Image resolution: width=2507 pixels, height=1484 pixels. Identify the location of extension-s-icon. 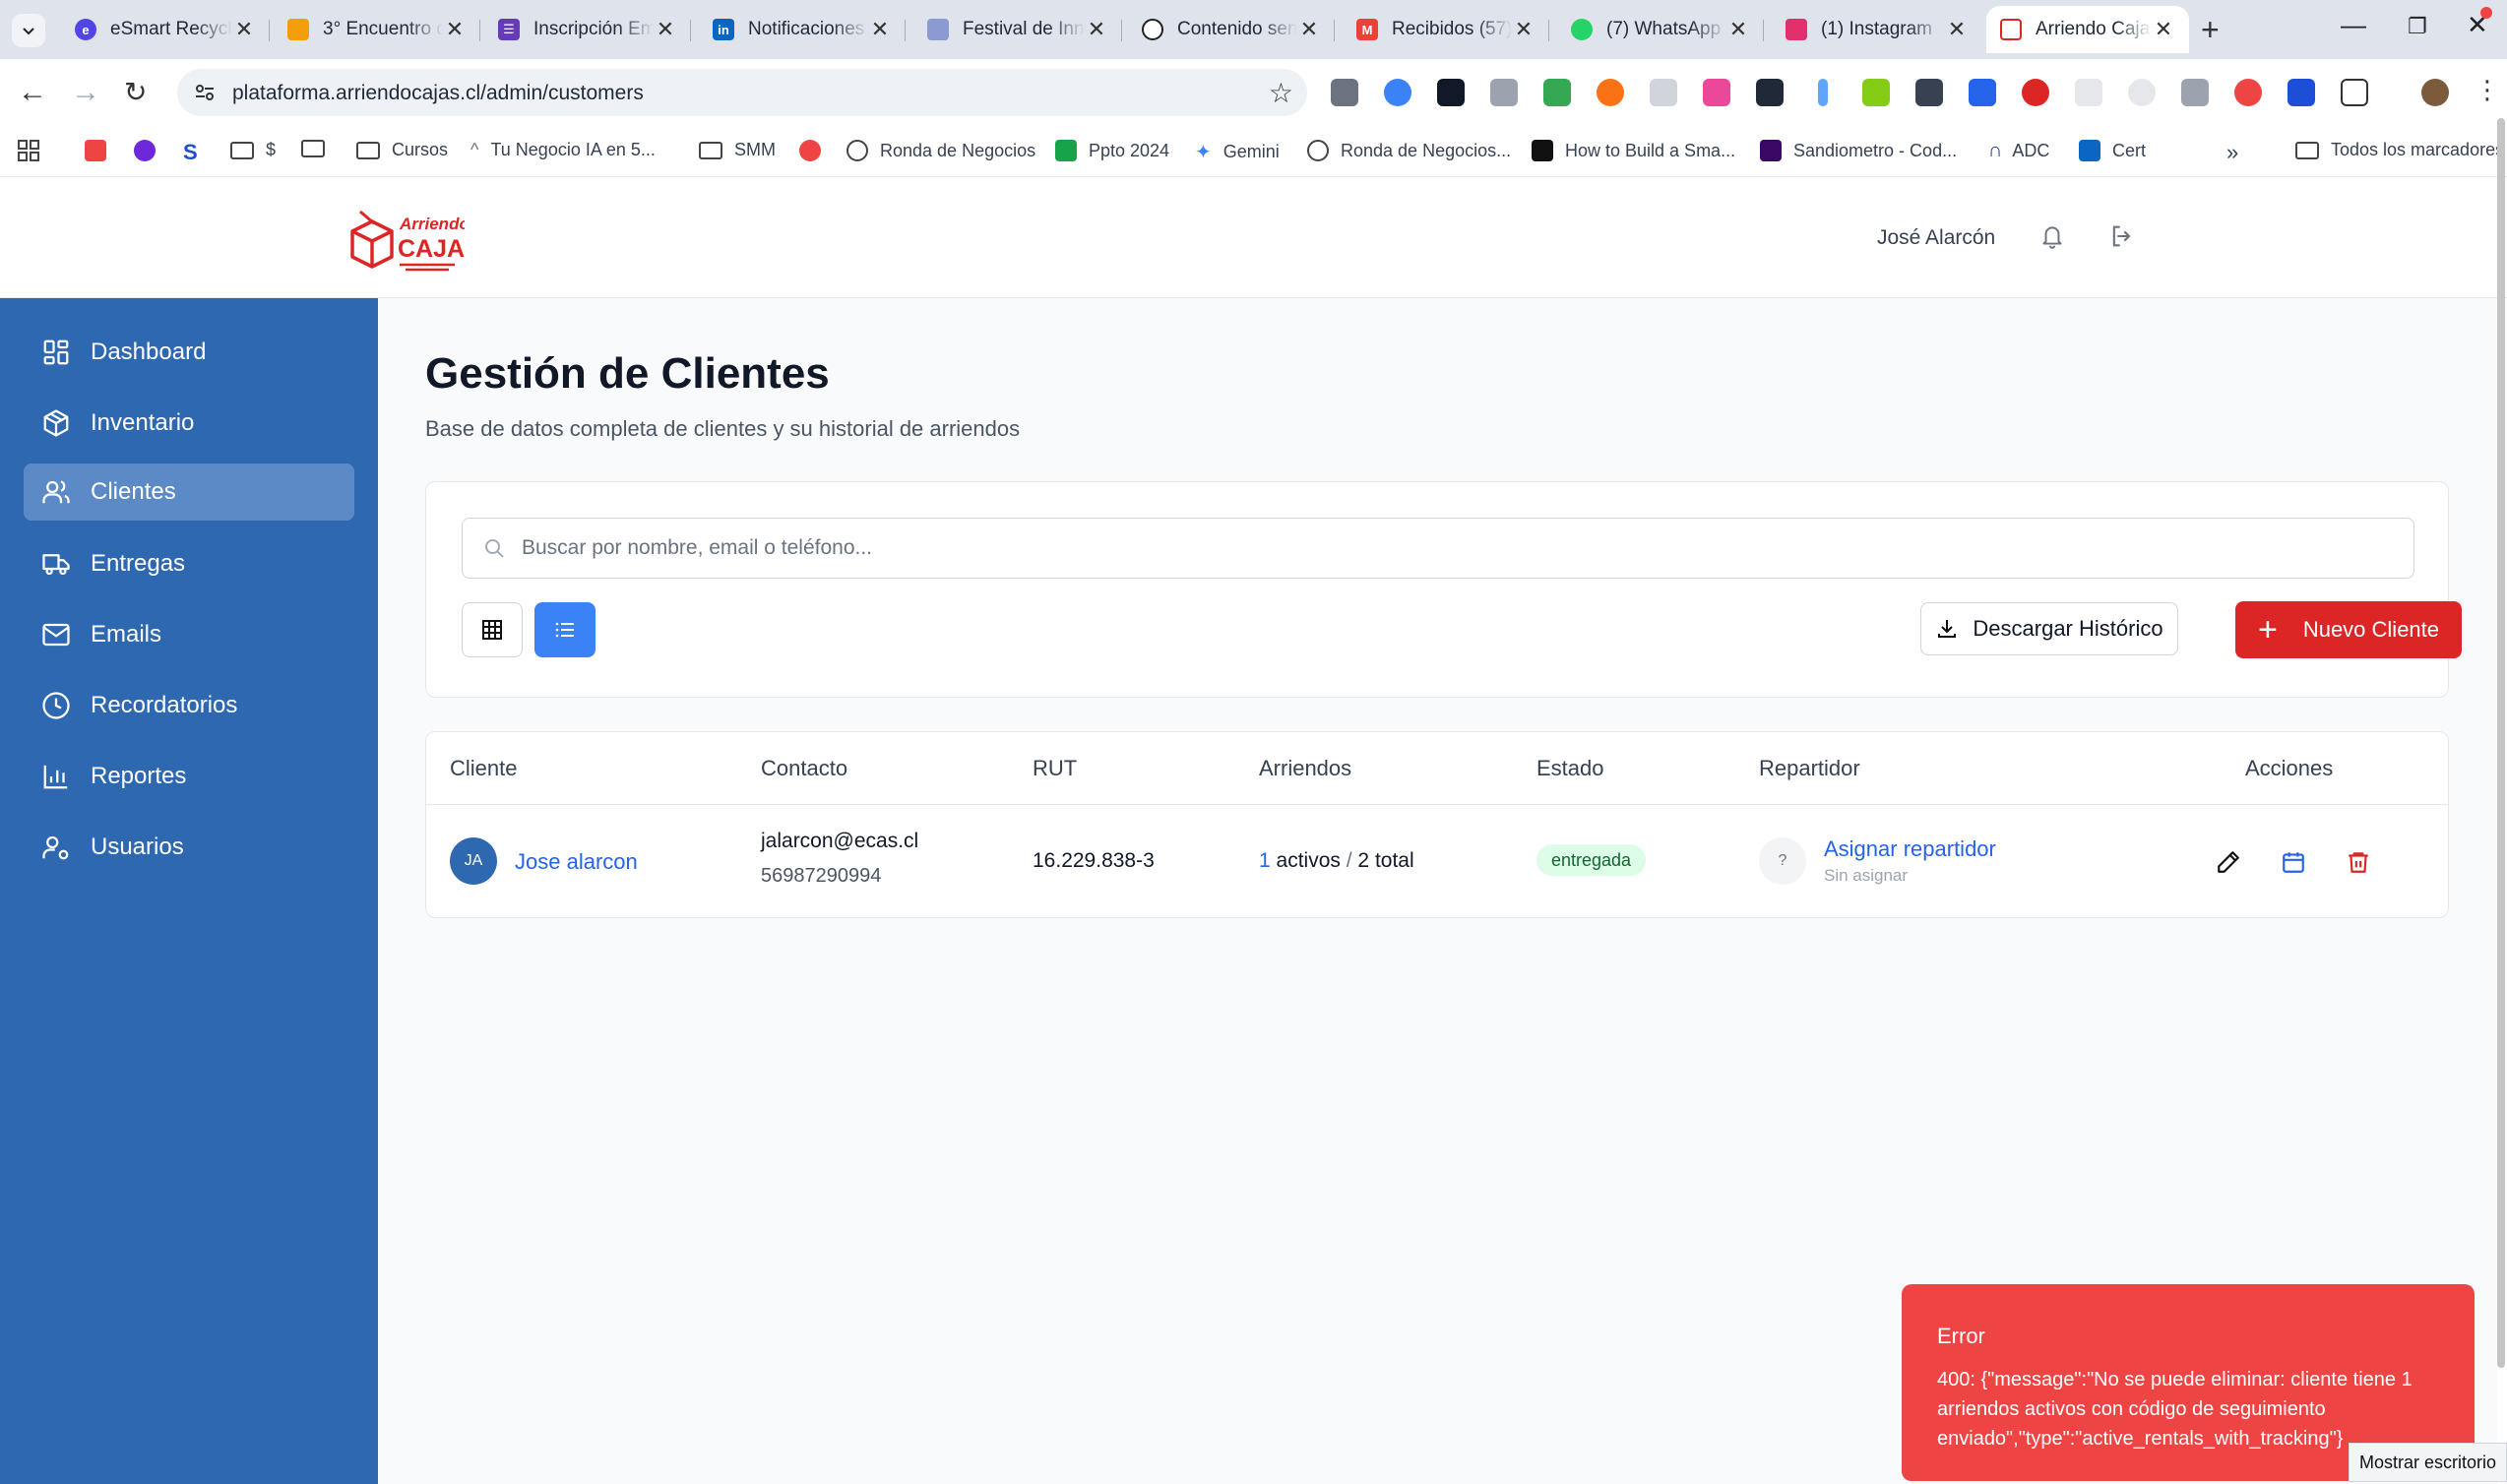
(2035, 92).